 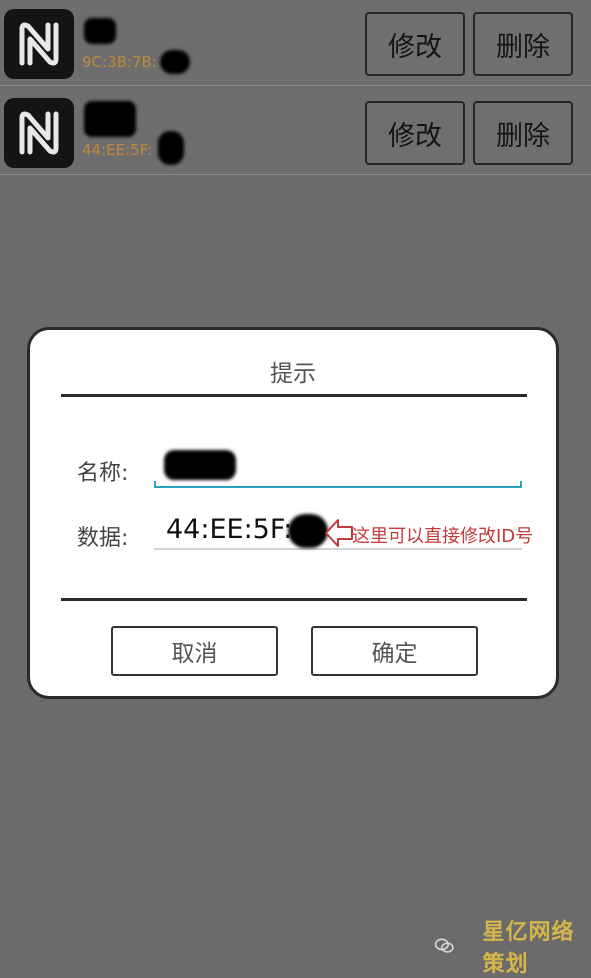 What do you see at coordinates (194, 651) in the screenshot?
I see `cancel-button: 取消` at bounding box center [194, 651].